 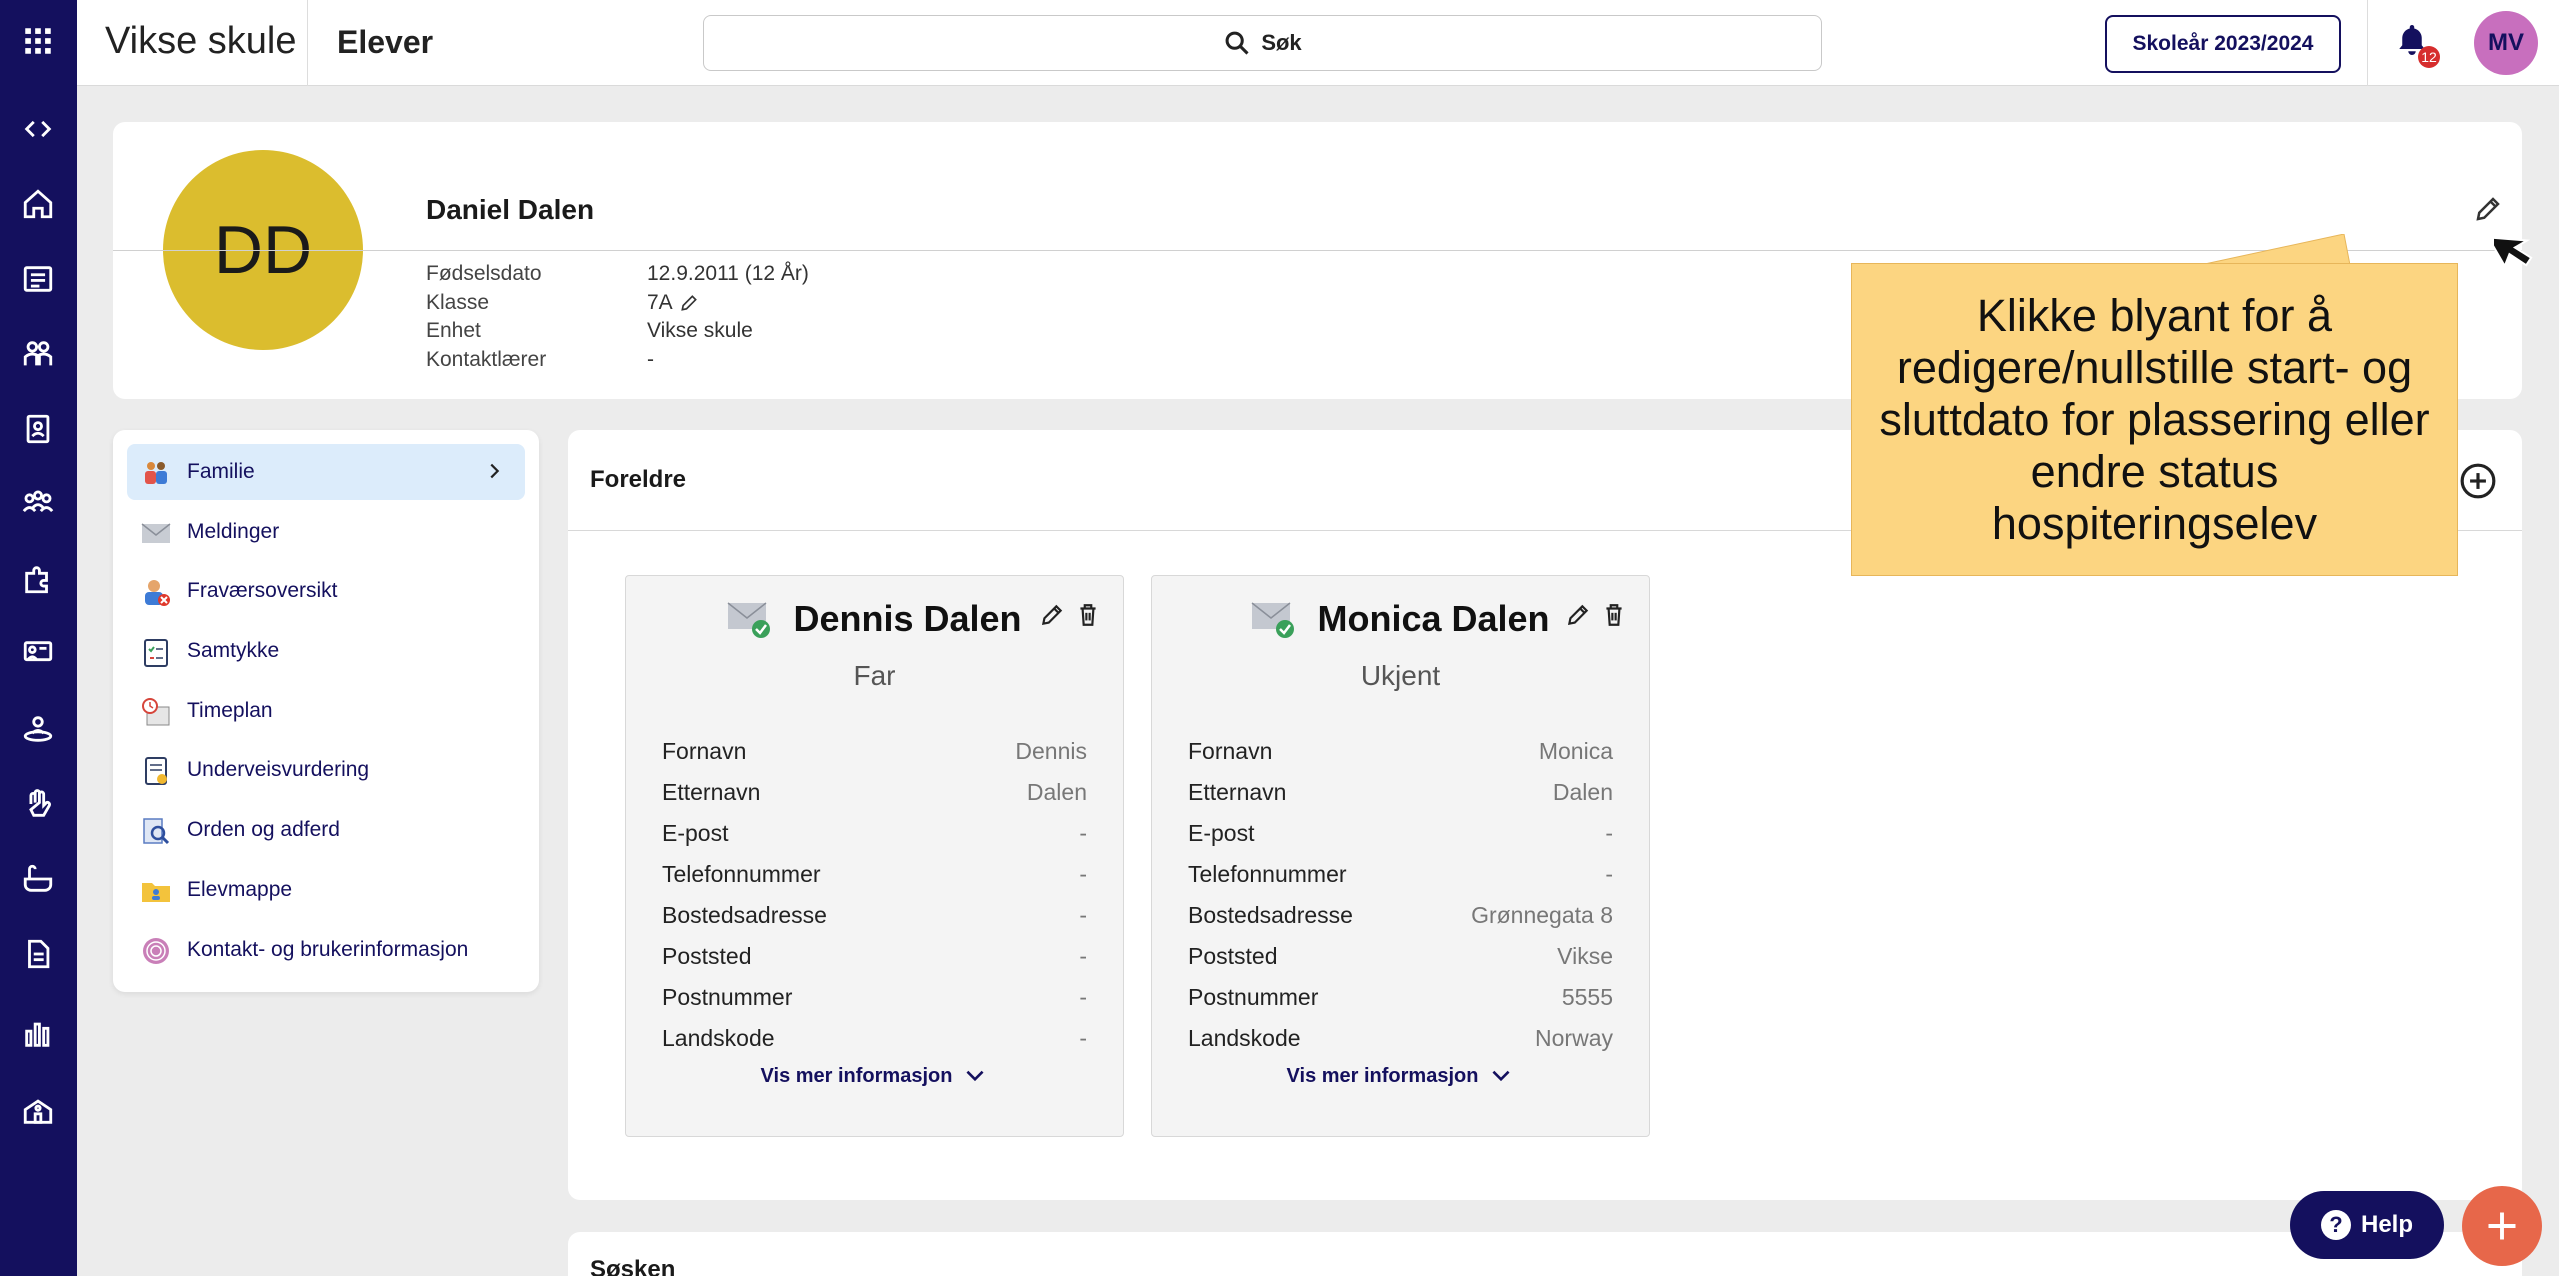 I want to click on field-value: 5555, so click(x=1587, y=997).